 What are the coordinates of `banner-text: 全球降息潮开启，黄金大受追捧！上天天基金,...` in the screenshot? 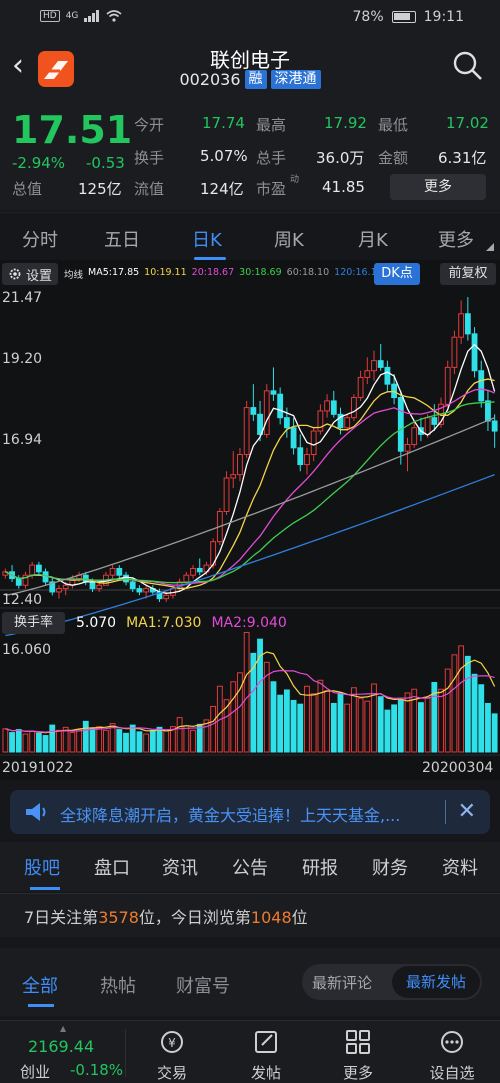 It's located at (230, 814).